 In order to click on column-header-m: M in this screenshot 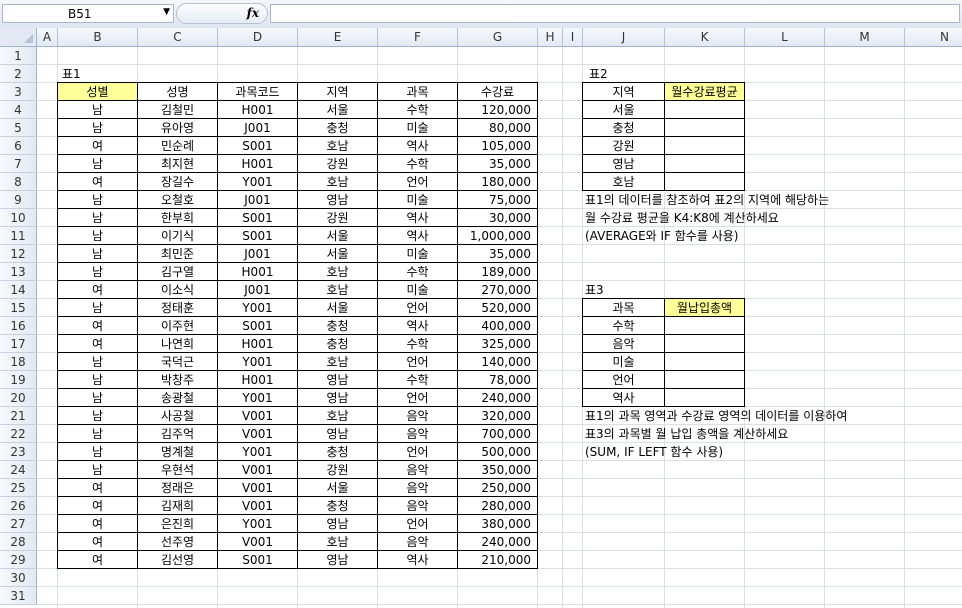, I will do `click(865, 37)`.